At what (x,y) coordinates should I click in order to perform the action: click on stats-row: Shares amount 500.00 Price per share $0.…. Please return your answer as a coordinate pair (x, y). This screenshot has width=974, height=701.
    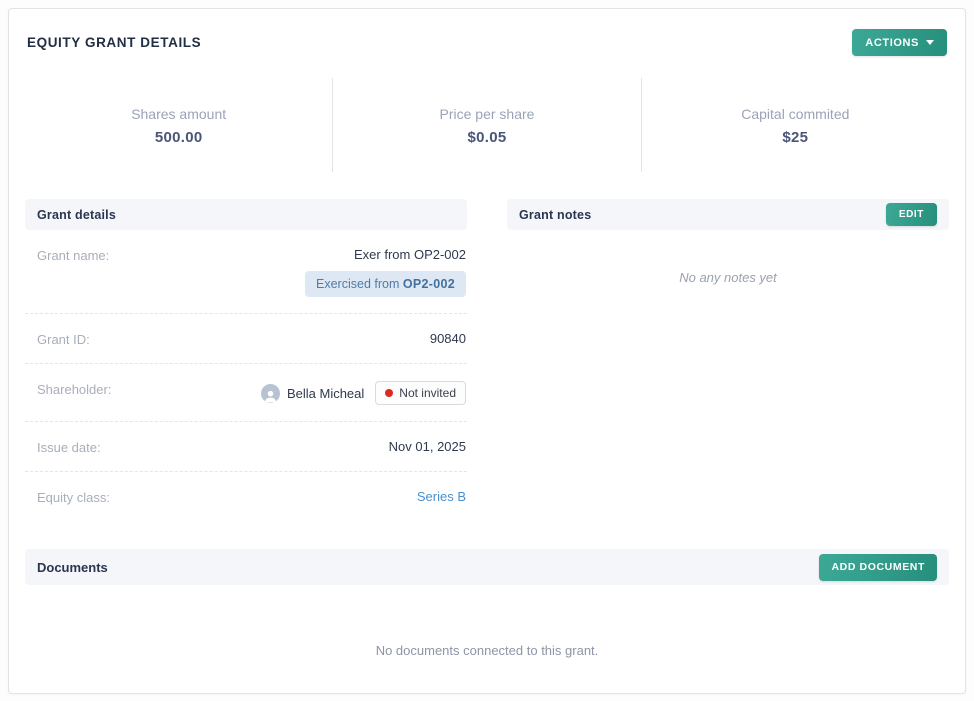
    Looking at the image, I should click on (487, 125).